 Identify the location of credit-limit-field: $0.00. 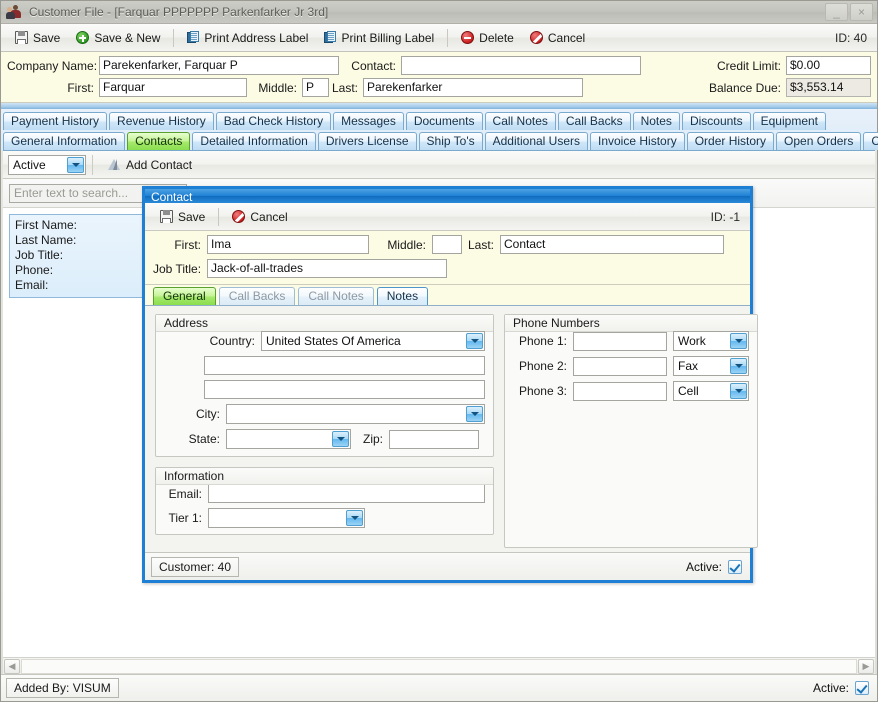
(828, 65).